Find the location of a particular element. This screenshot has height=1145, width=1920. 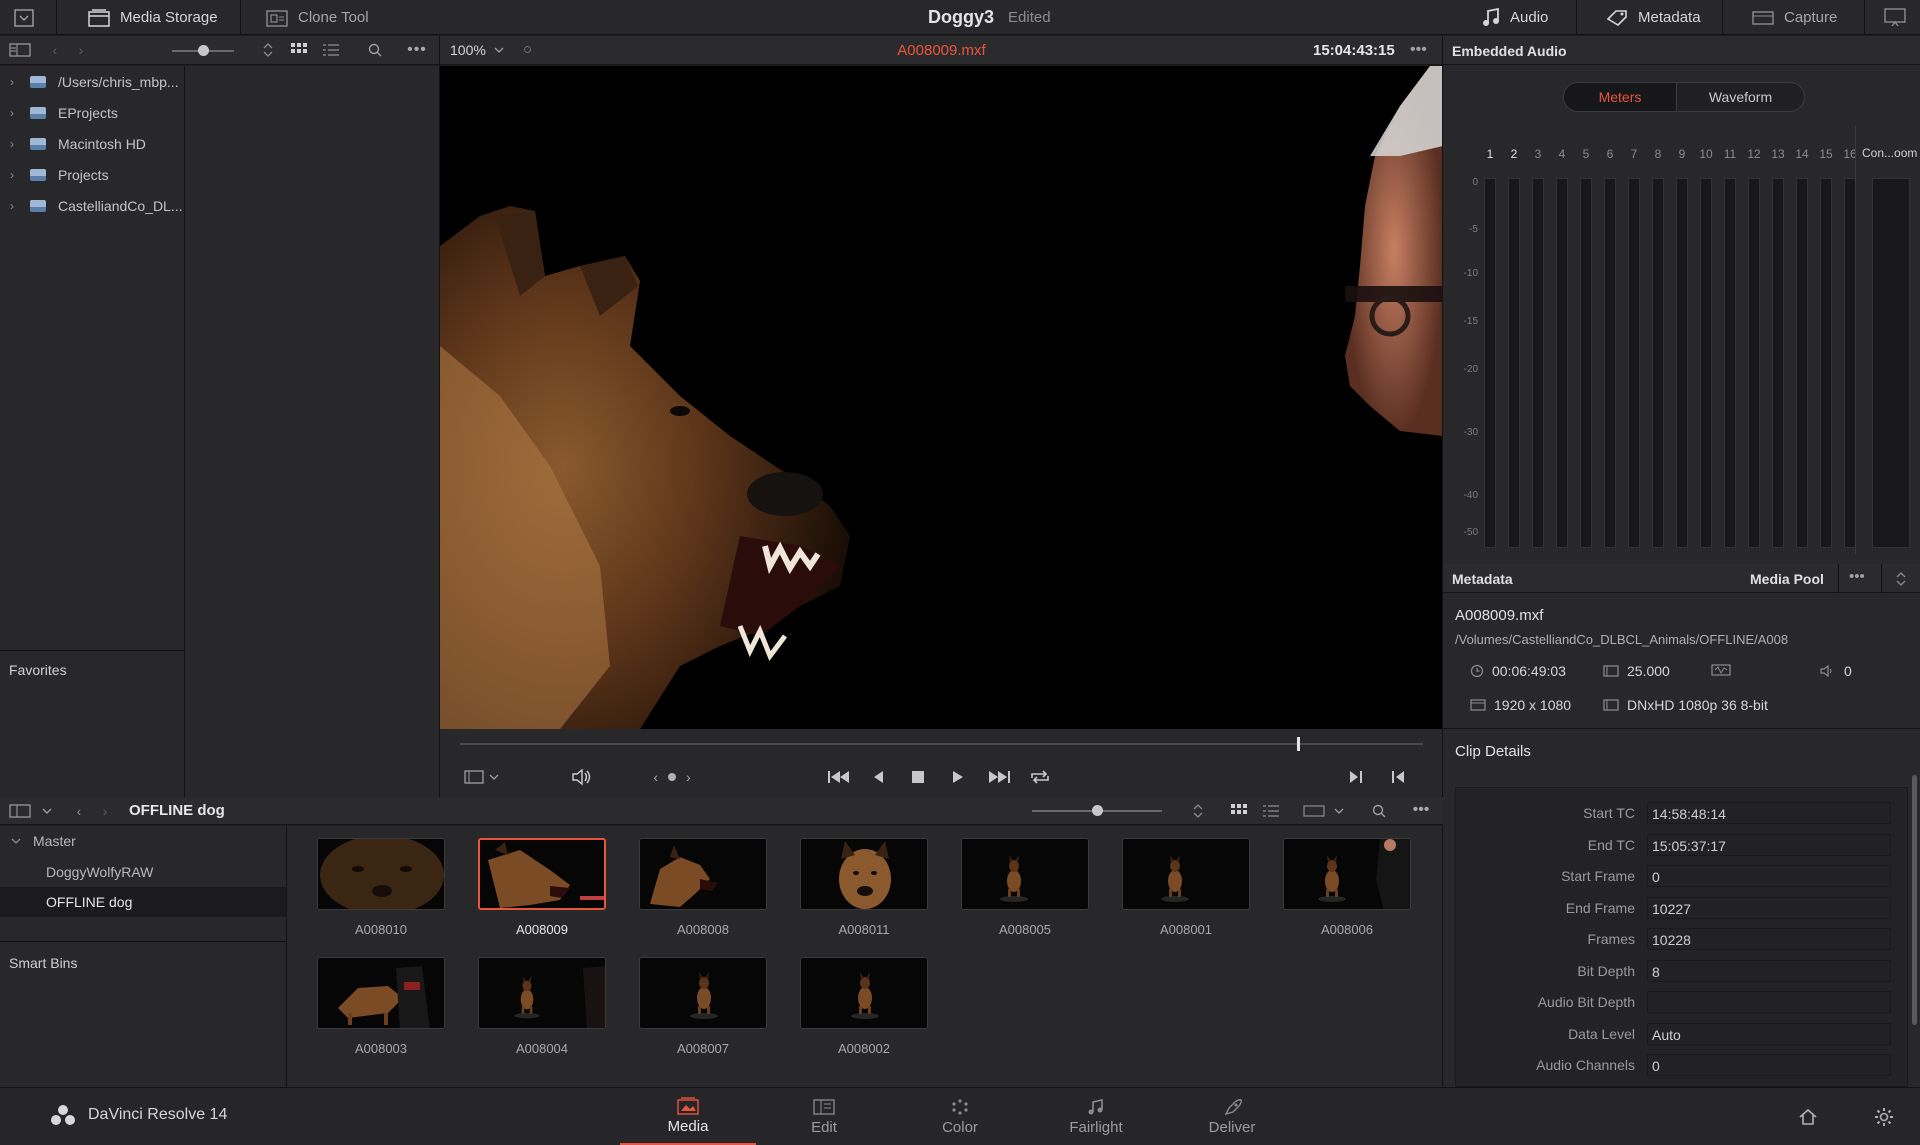

clip-preview-image is located at coordinates (864, 993).